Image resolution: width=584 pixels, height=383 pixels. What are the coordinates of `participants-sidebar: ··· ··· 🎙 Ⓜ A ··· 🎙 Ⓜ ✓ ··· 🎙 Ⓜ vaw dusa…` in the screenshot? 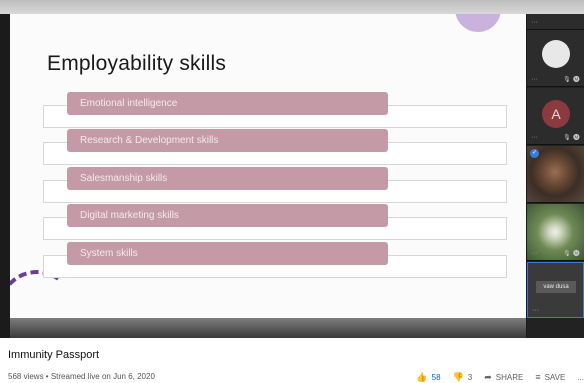 It's located at (555, 176).